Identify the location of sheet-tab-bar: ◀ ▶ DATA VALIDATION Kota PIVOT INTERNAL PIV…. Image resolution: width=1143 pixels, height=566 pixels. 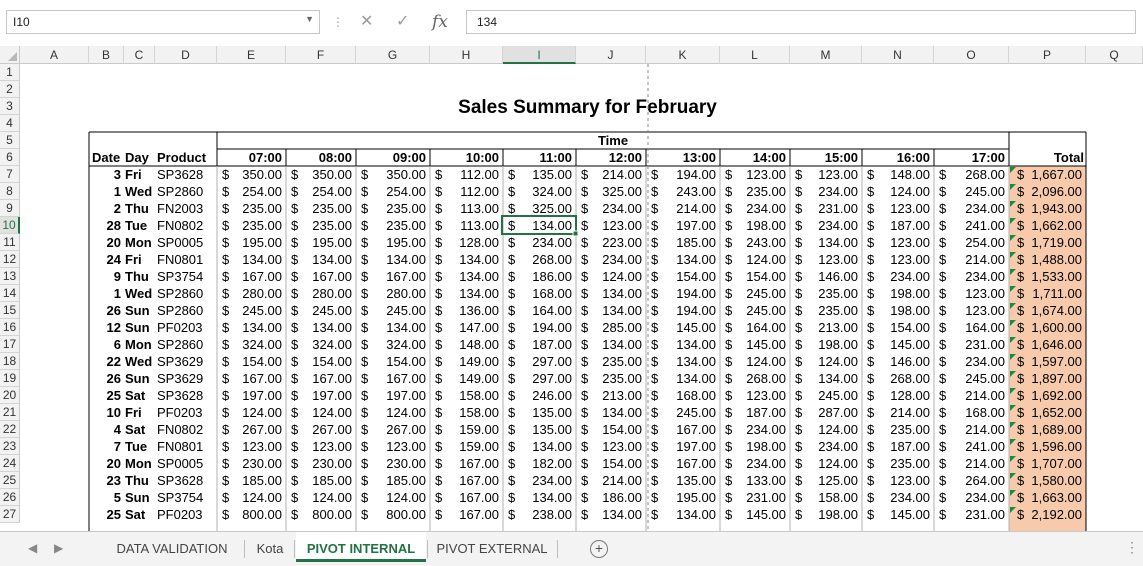
(571, 548).